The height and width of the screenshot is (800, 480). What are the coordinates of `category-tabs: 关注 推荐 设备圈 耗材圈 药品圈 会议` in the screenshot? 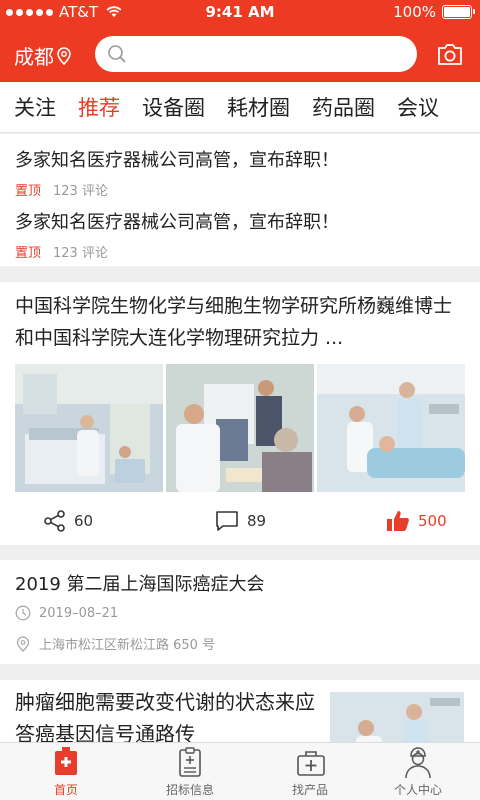 It's located at (240, 107).